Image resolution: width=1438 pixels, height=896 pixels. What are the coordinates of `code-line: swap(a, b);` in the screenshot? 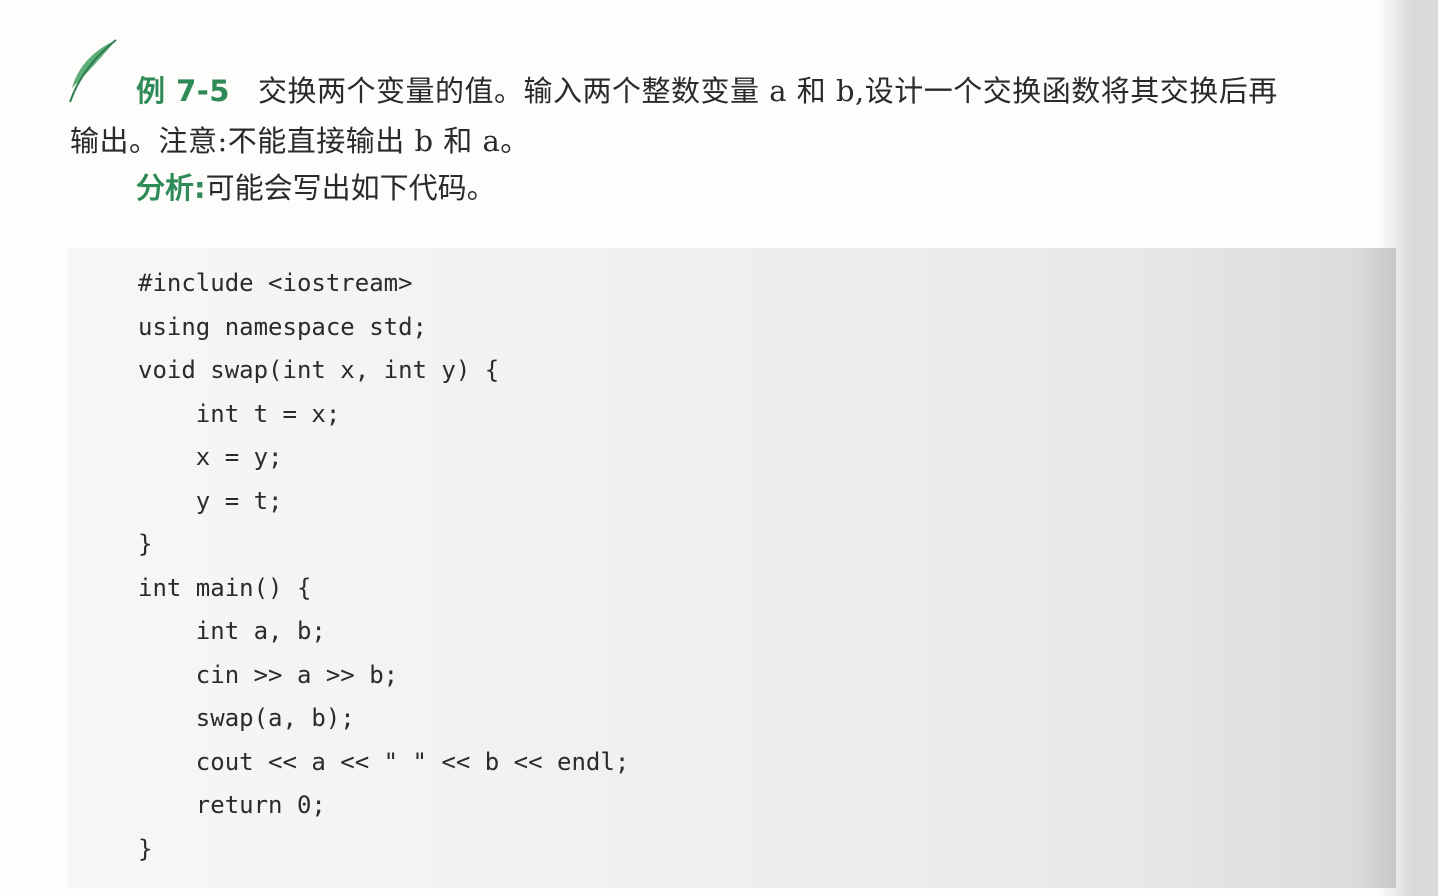 It's located at (246, 718).